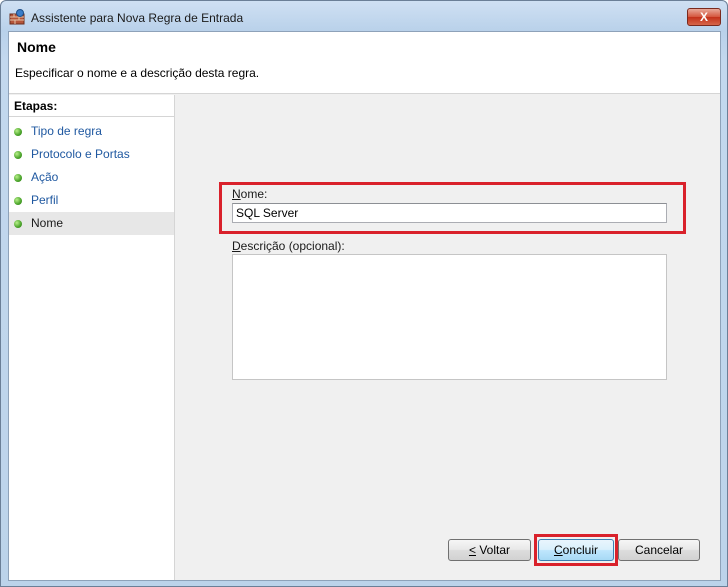 The image size is (728, 587). I want to click on page-title: Nome, so click(36, 47).